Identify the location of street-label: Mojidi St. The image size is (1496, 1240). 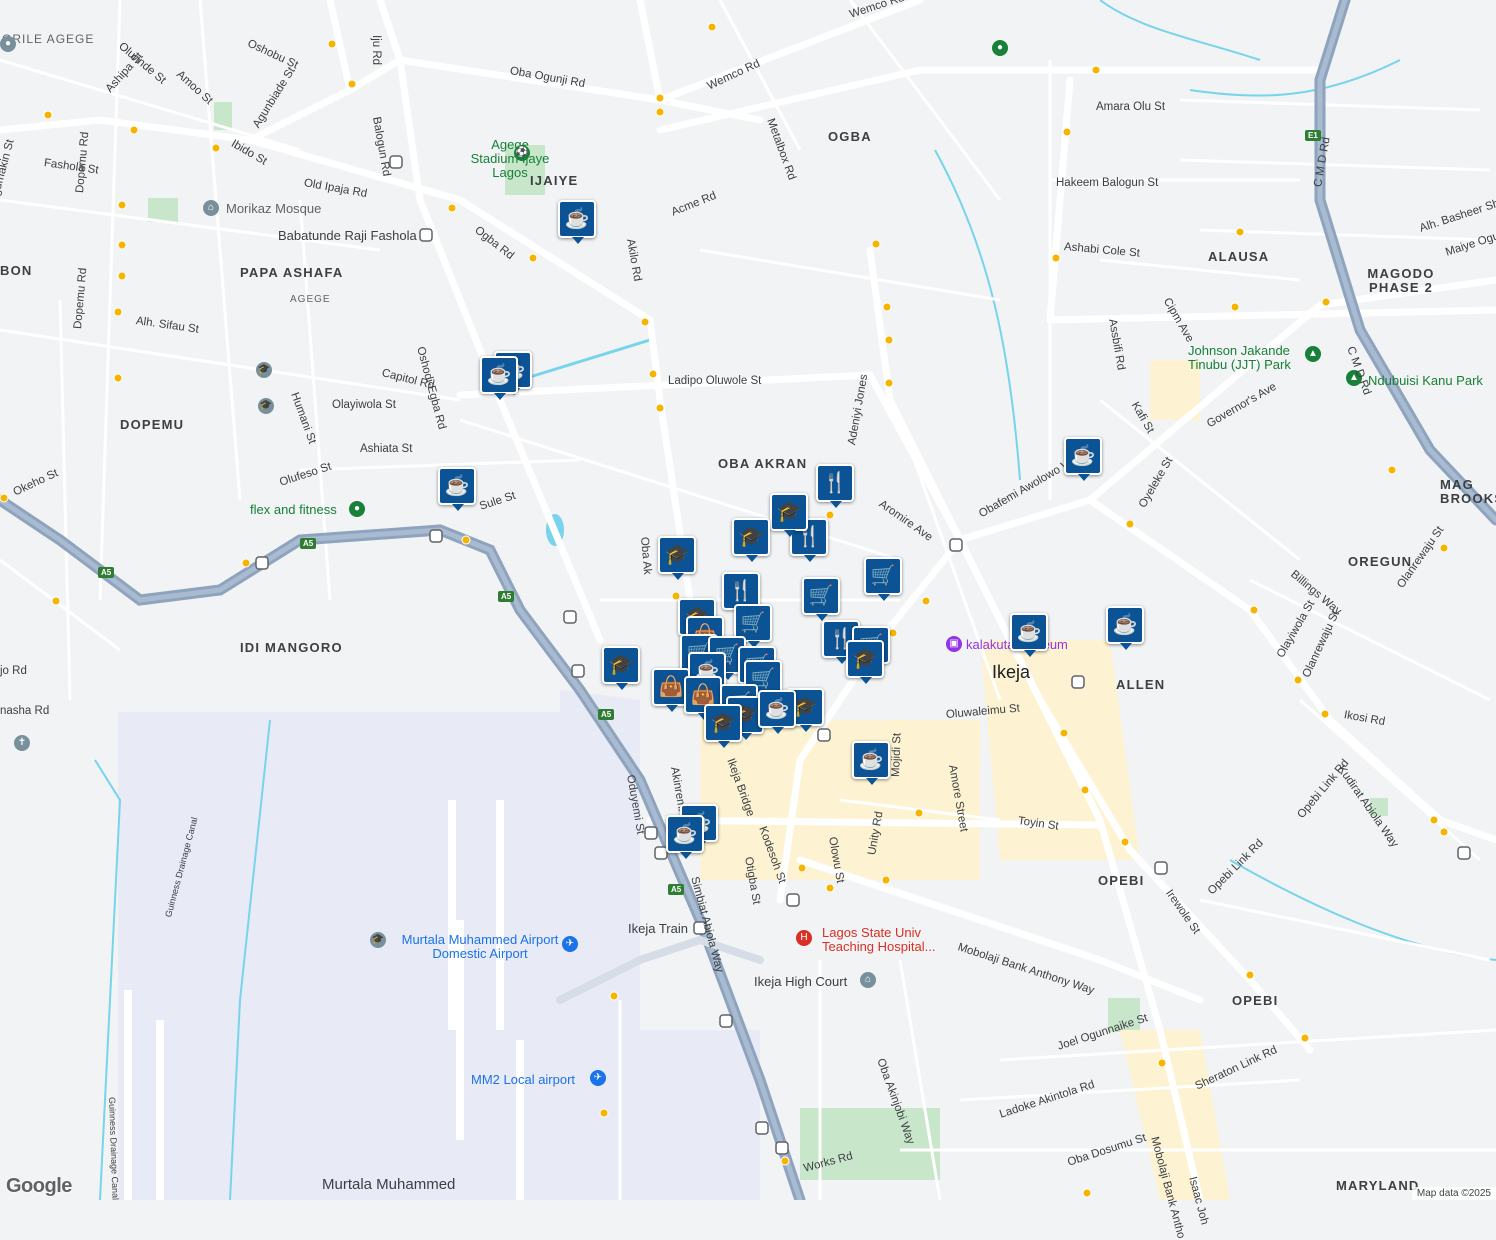
(897, 755).